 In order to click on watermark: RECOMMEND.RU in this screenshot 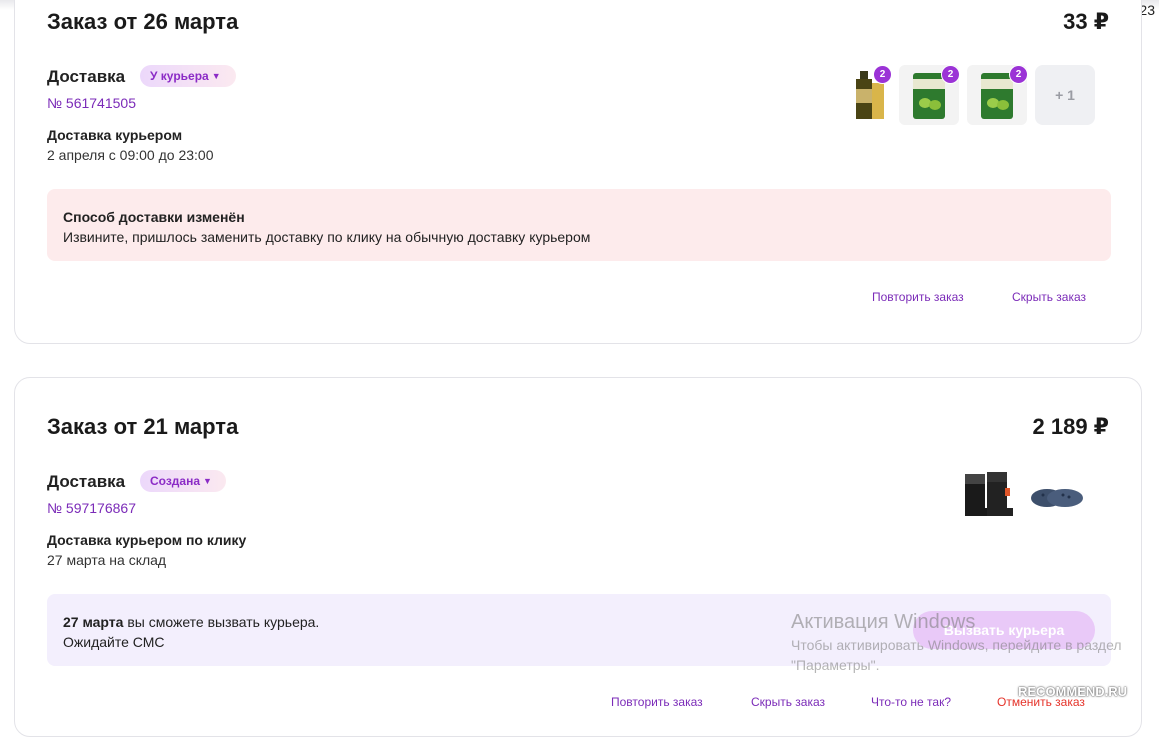, I will do `click(1073, 691)`.